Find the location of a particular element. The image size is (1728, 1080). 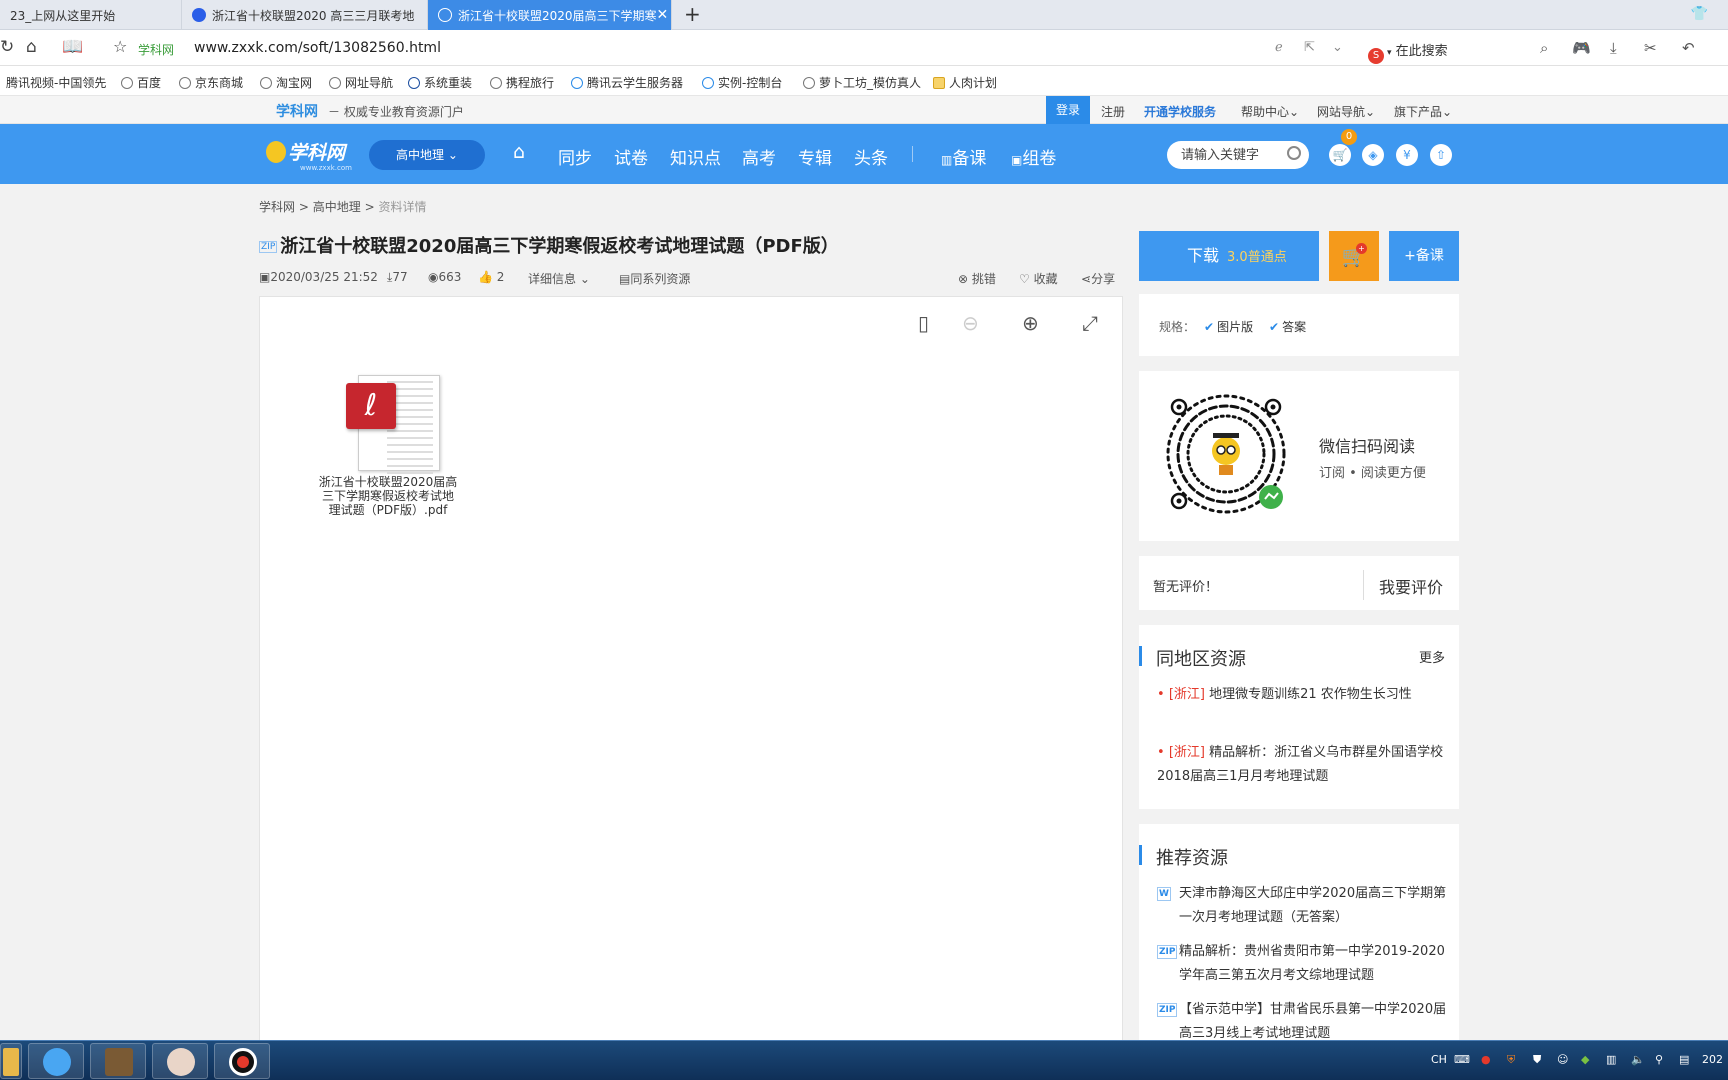

sogou-icon: S is located at coordinates (1376, 56).